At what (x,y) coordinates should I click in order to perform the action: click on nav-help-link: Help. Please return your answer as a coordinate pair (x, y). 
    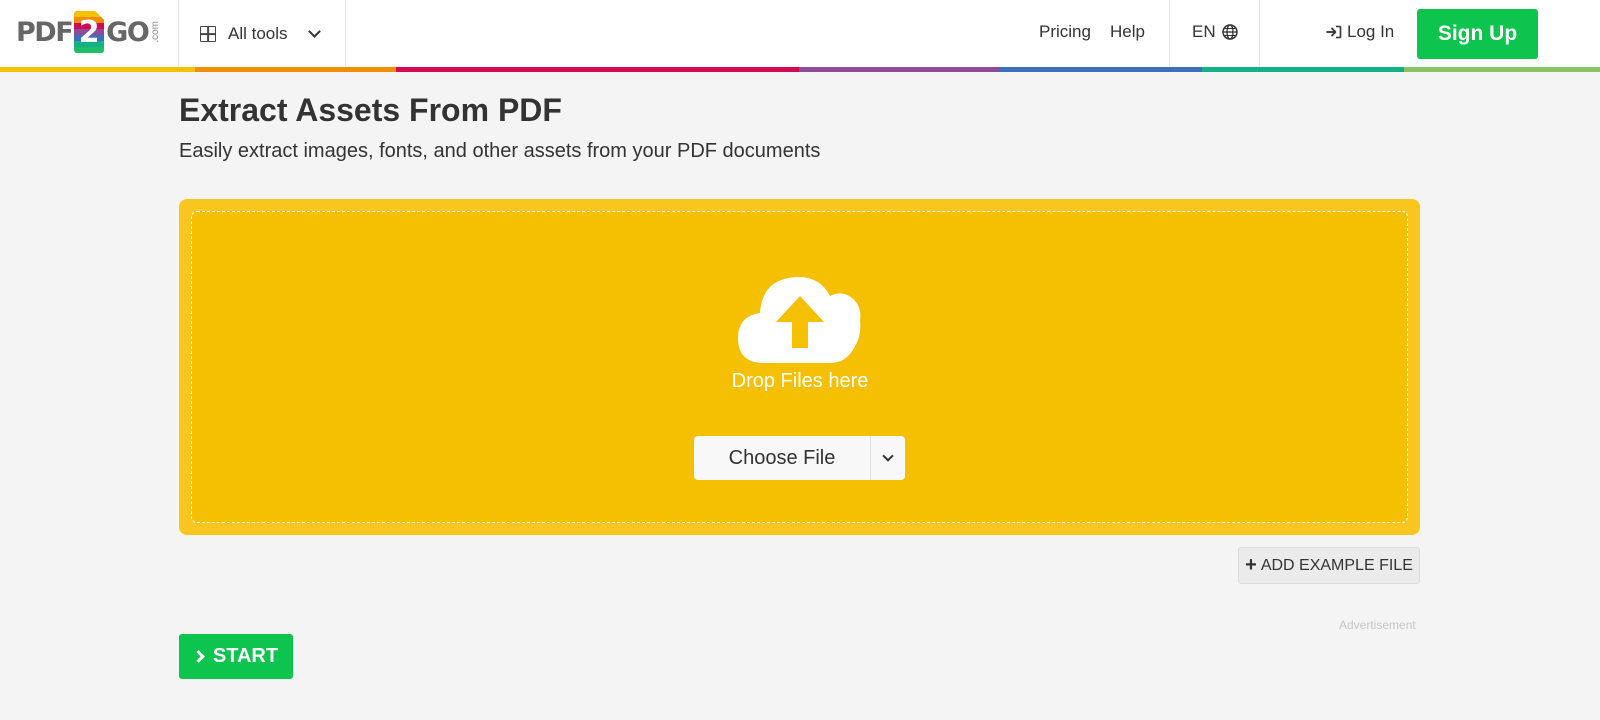
    Looking at the image, I should click on (1127, 32).